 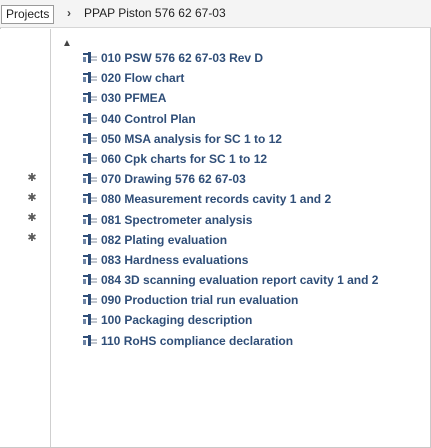 I want to click on list-item: 050 MSA analysis for SC 1 to 12, so click(x=255, y=139).